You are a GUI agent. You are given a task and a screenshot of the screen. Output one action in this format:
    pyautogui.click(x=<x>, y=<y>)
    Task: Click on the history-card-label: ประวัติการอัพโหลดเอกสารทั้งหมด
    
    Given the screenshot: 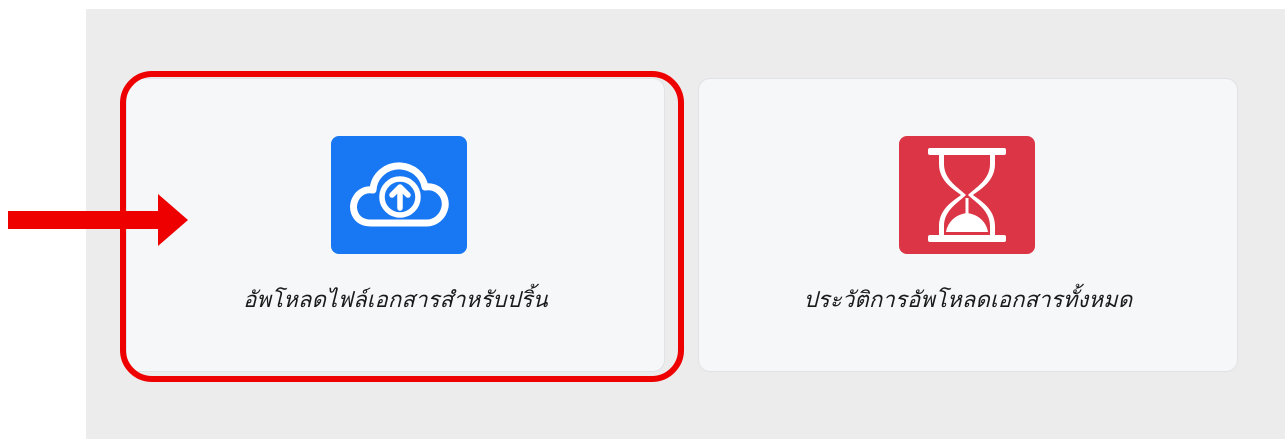 What is the action you would take?
    pyautogui.click(x=968, y=300)
    